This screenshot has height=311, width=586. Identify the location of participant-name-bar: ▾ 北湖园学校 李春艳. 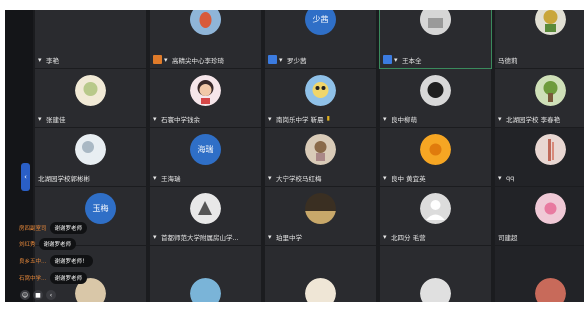
(529, 118).